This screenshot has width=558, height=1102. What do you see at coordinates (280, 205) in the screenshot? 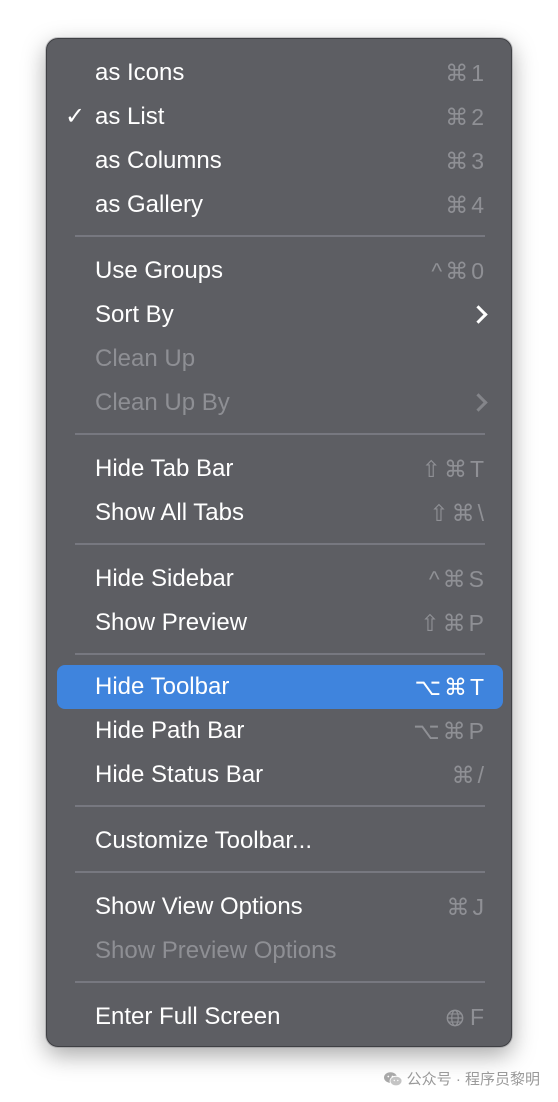
I see `menu-item-as-gallery: as Gallery ⌘4` at bounding box center [280, 205].